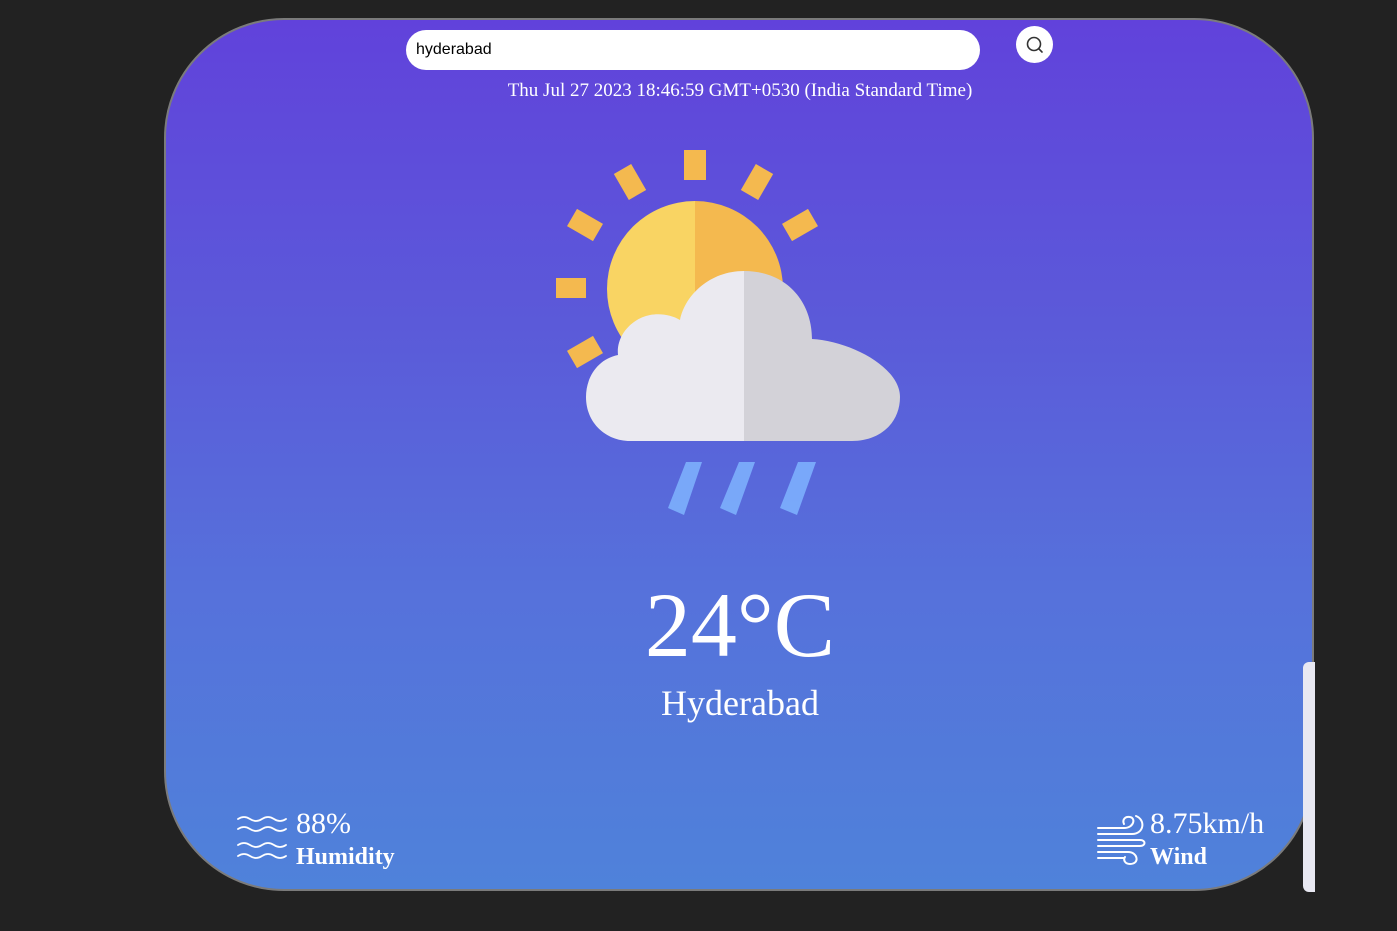  Describe the element at coordinates (1122, 842) in the screenshot. I see `wind-icon` at that location.